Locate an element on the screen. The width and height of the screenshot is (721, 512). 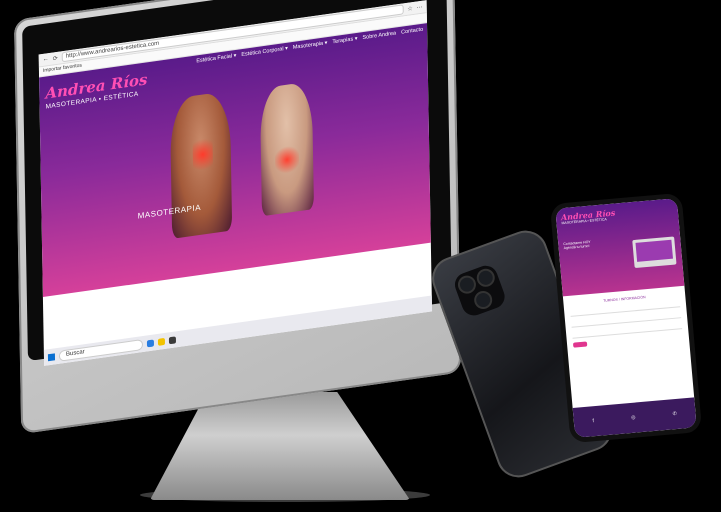
phone-form: TURNOS / INFORMACIÓN is located at coordinates (626, 320).